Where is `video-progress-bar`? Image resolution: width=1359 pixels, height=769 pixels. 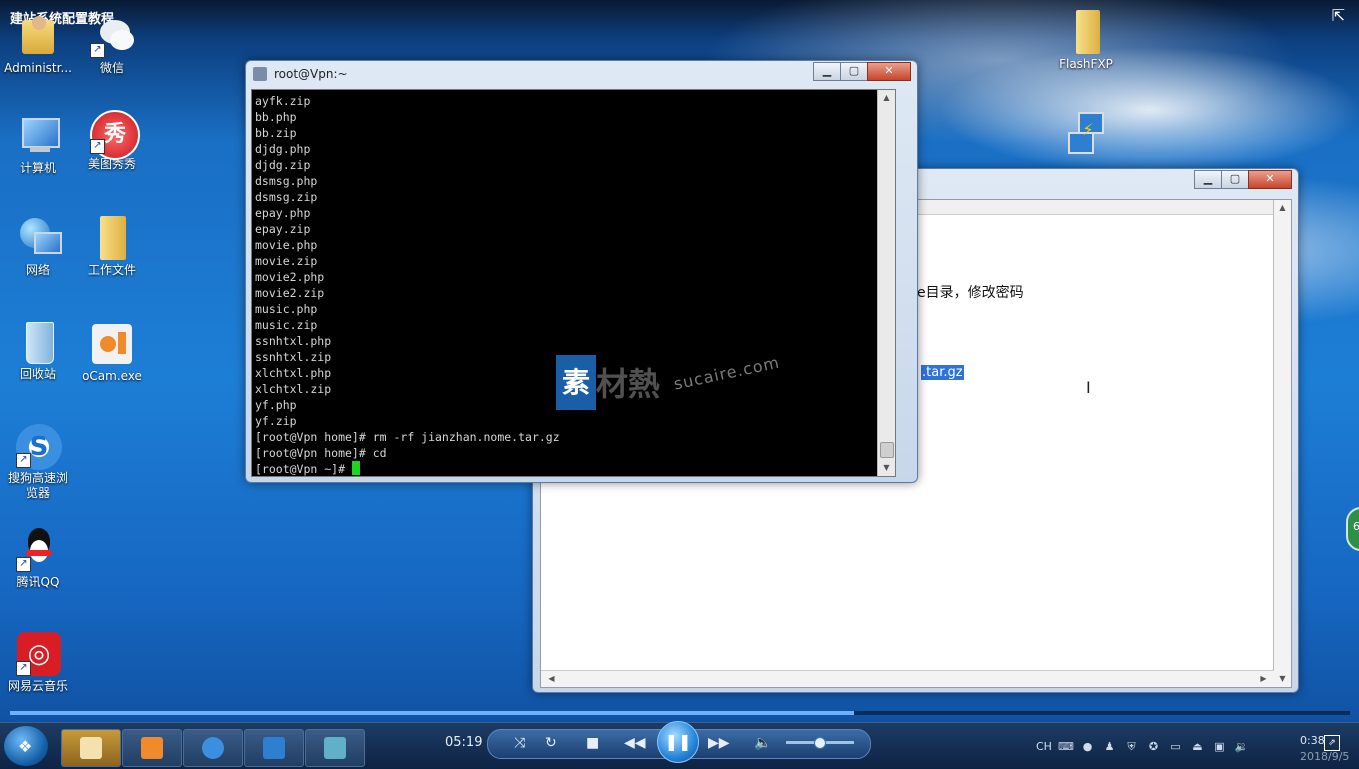
video-progress-bar is located at coordinates (680, 713).